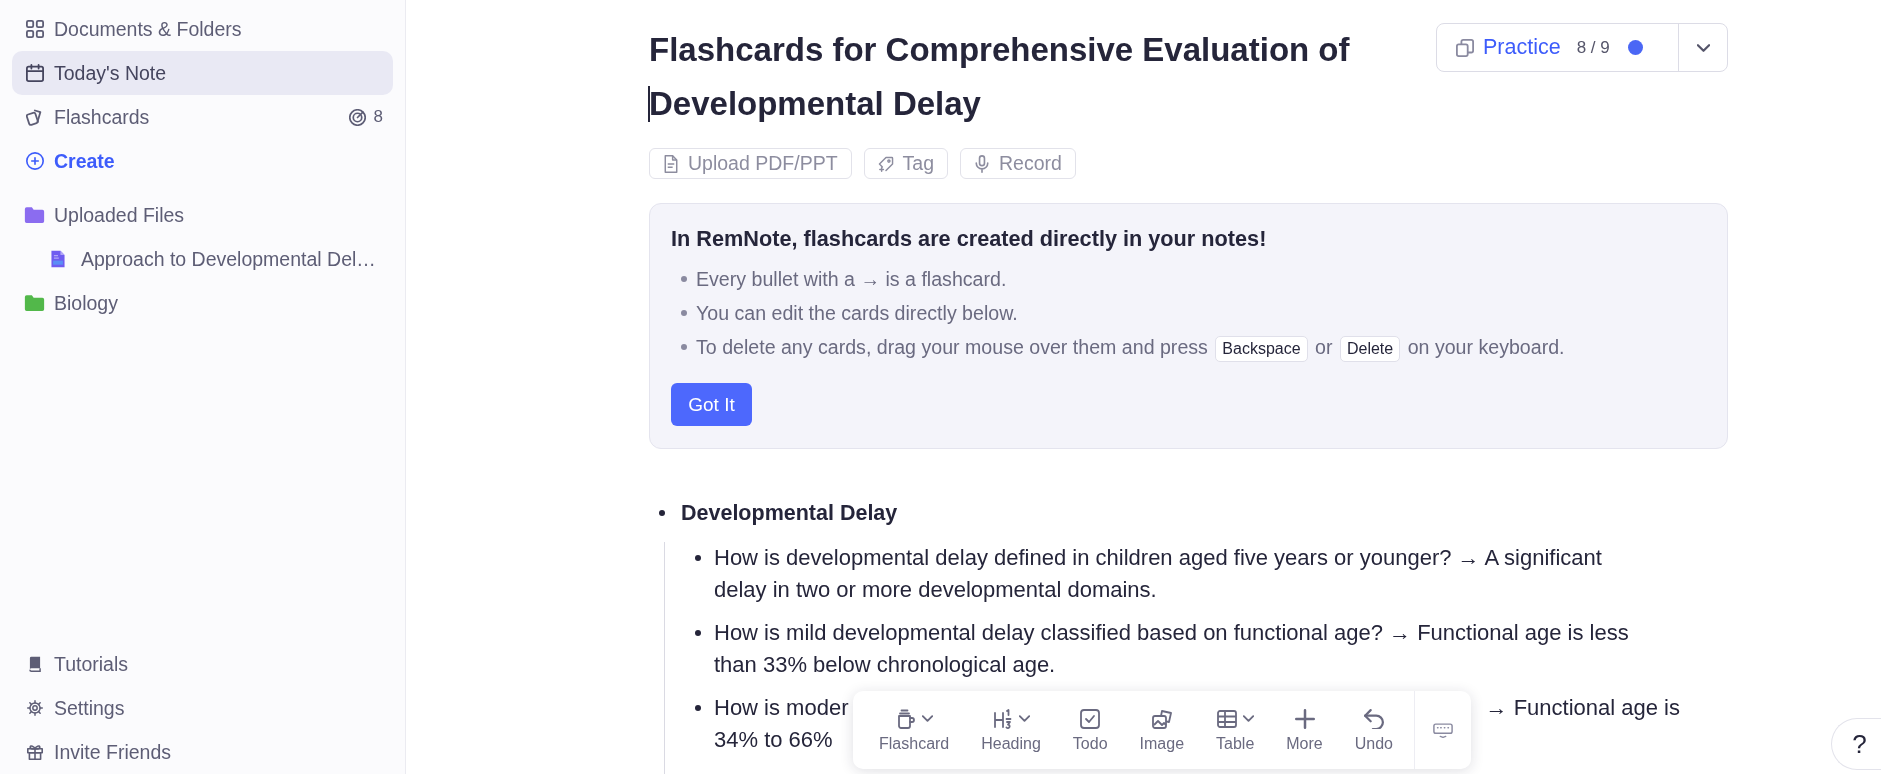 This screenshot has height=774, width=1881. Describe the element at coordinates (357, 117) in the screenshot. I see `target-icon` at that location.